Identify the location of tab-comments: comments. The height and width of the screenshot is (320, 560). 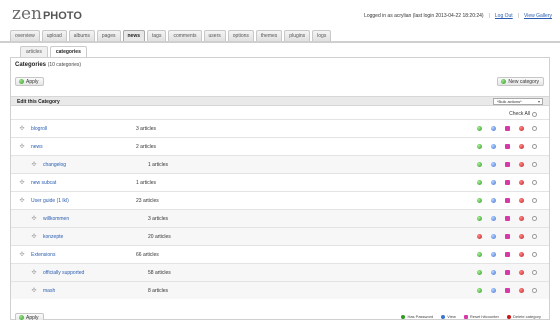
(185, 35).